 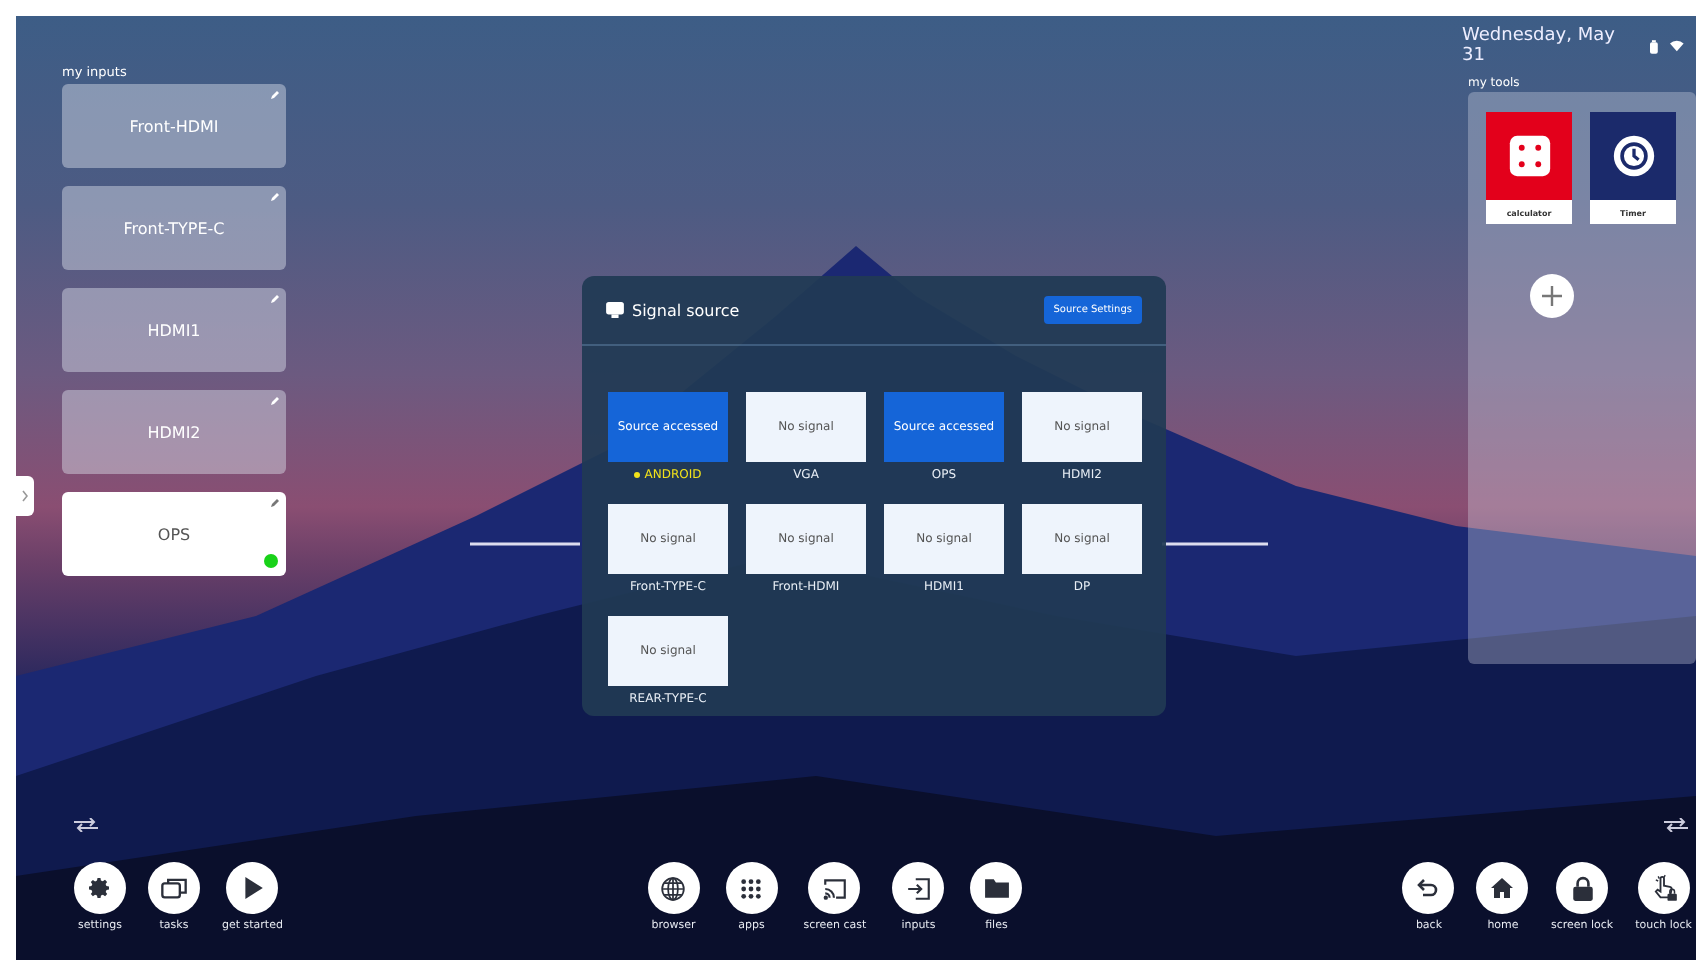 What do you see at coordinates (1663, 888) in the screenshot?
I see `hand-lock-icon` at bounding box center [1663, 888].